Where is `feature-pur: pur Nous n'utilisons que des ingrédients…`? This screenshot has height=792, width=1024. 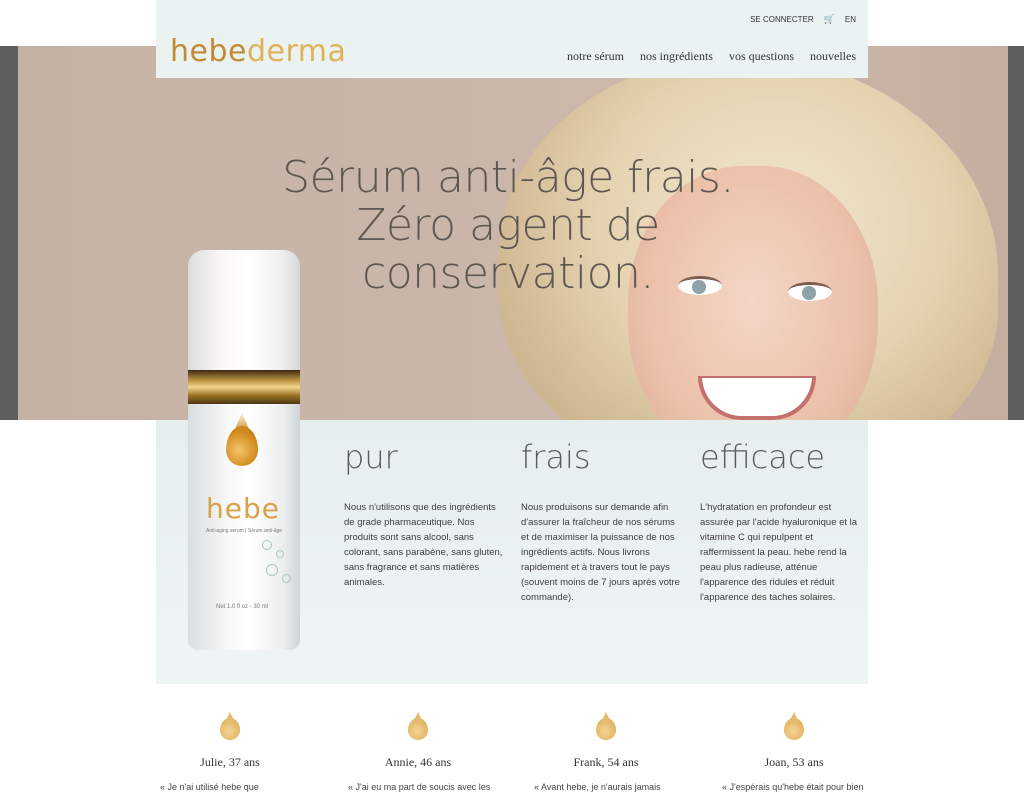
feature-pur: pur Nous n'utilisons que des ingrédients… is located at coordinates (424, 514).